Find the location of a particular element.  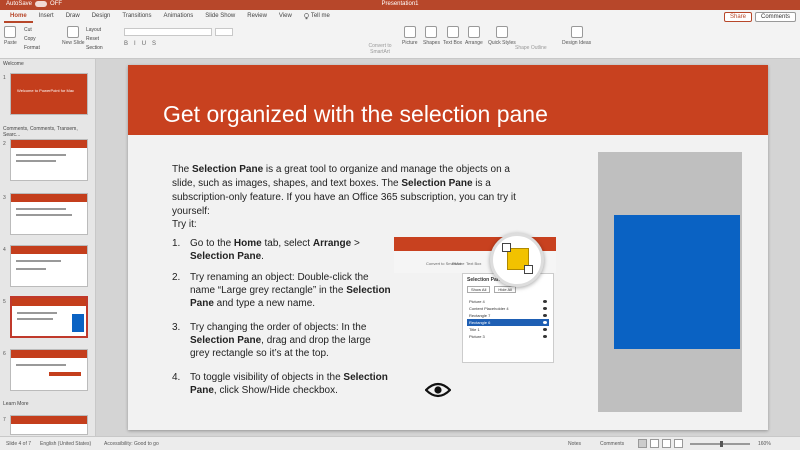

shapes-label: Shapes is located at coordinates (431, 43).